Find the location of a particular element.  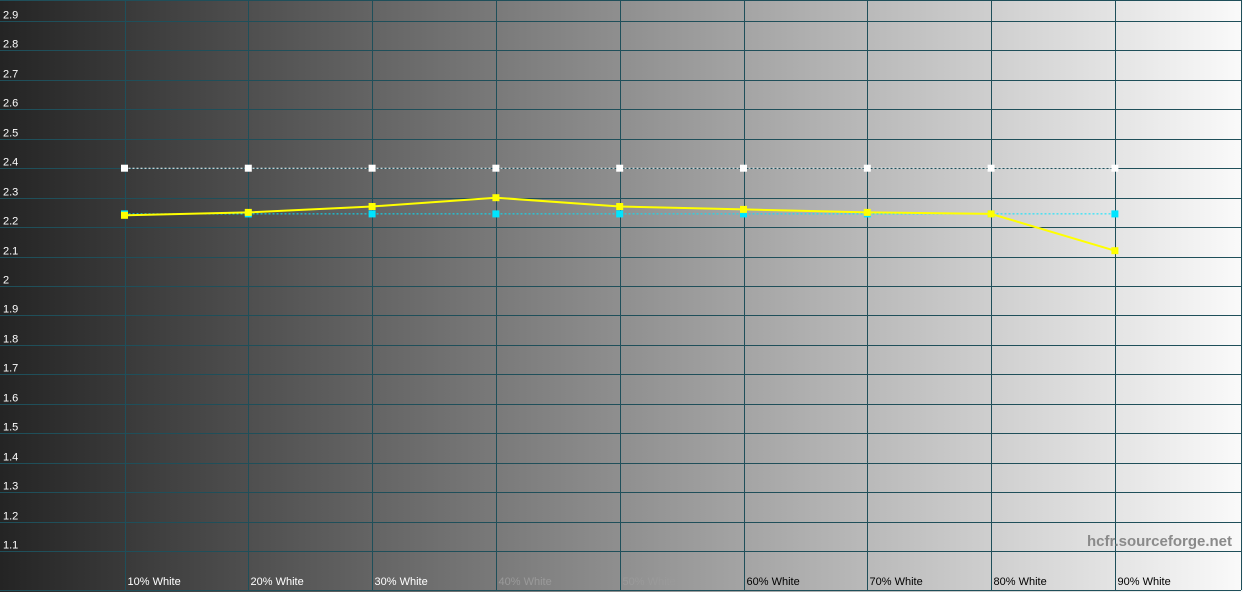

y-tick-label: 2.1 is located at coordinates (10, 252).